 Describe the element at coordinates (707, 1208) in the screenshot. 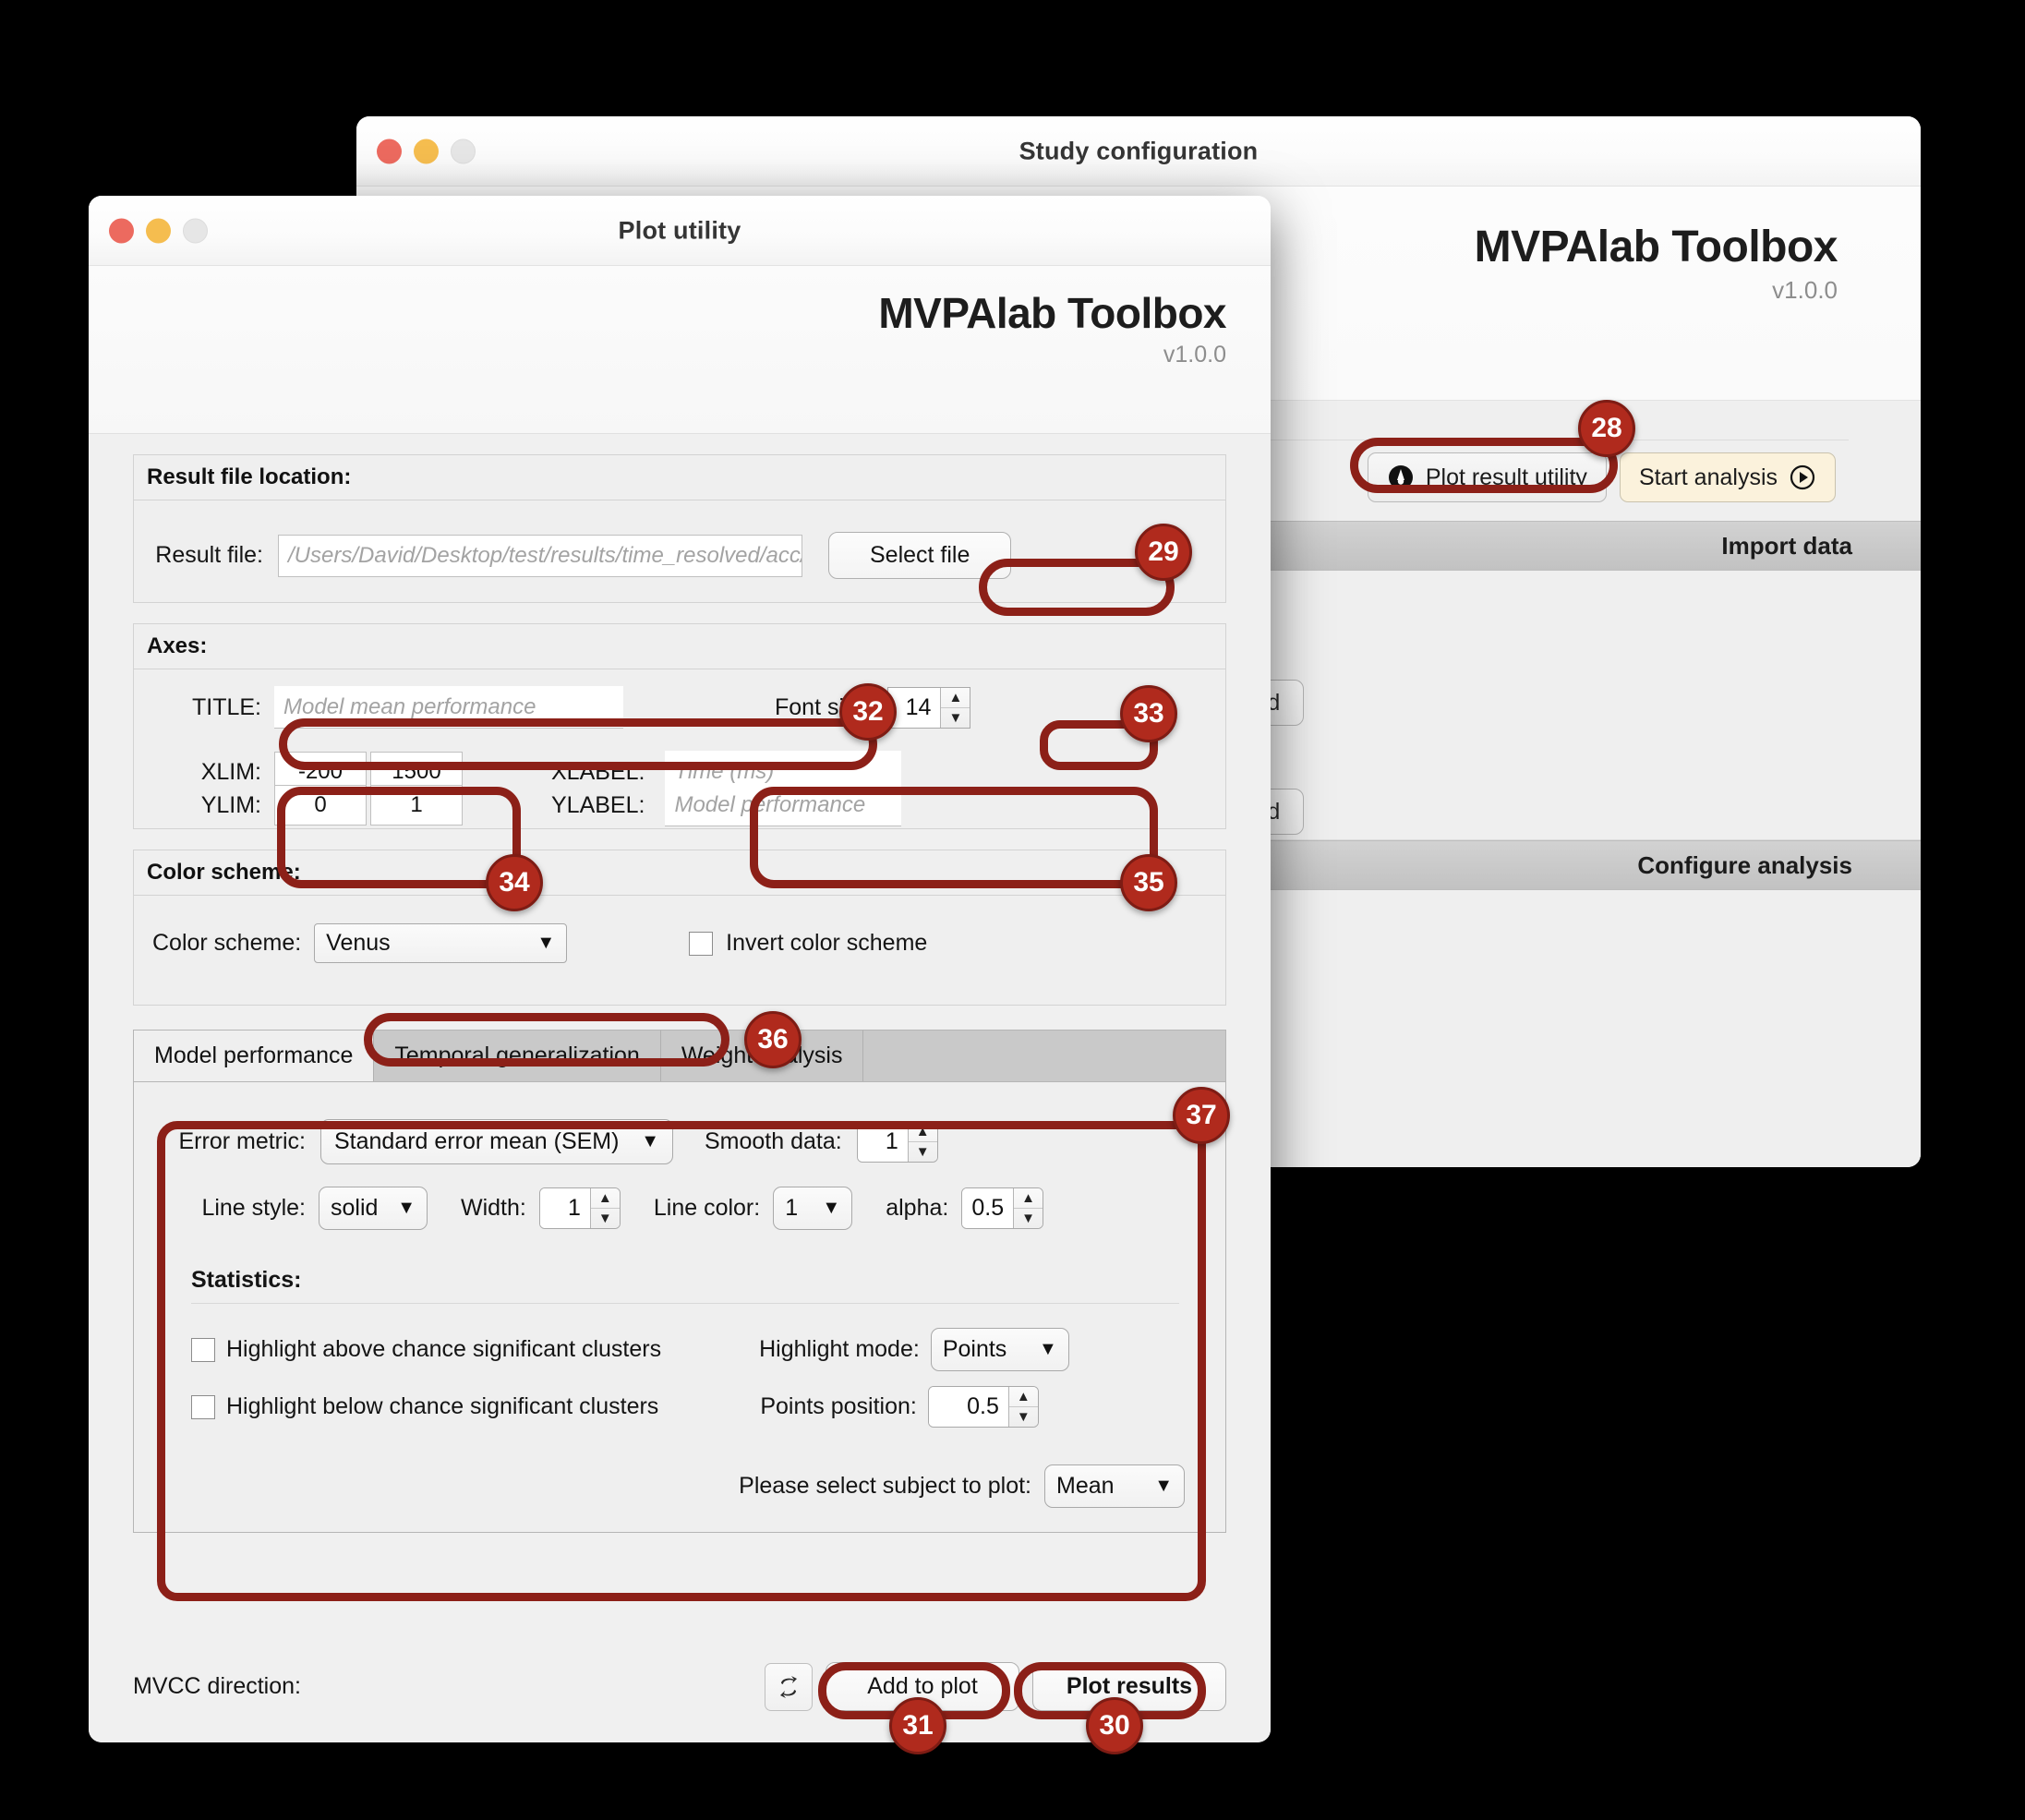

I see `line-color-label: Line color:` at that location.